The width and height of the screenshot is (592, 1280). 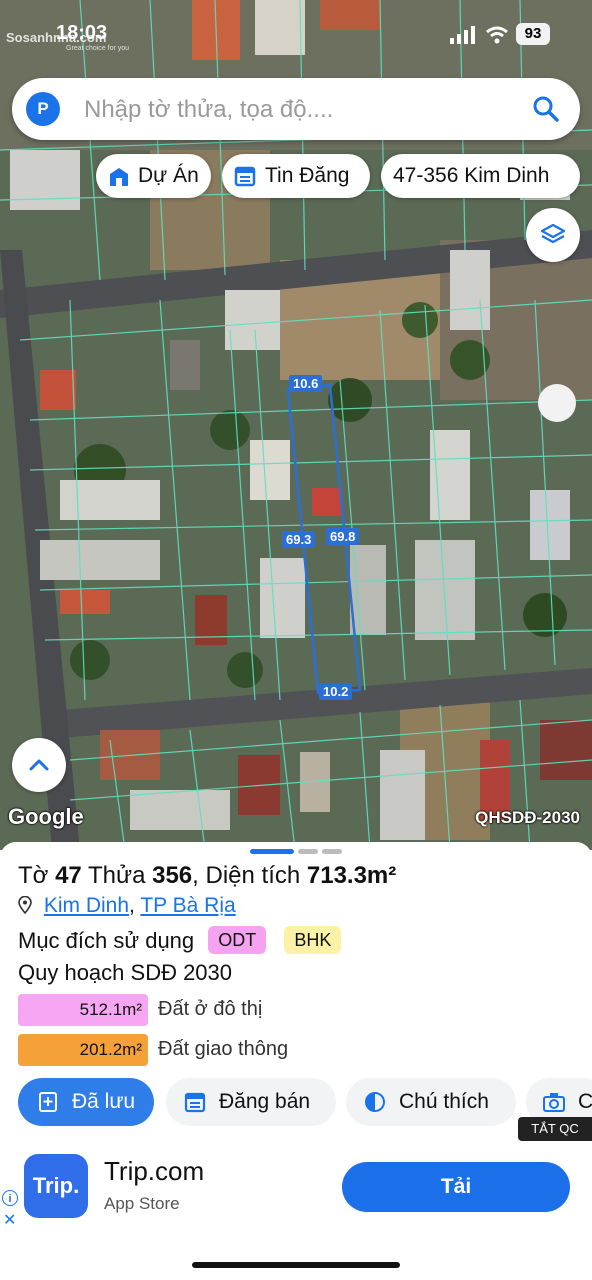 I want to click on search-icon, so click(x=546, y=109).